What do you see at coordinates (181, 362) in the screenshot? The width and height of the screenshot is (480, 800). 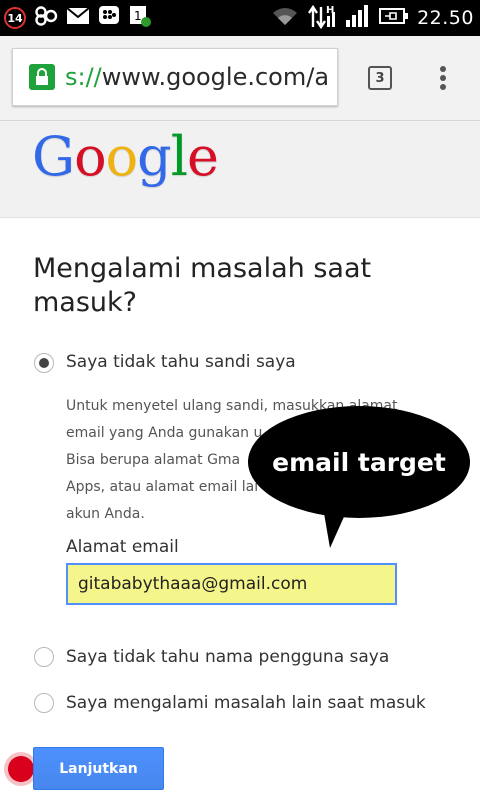 I see `option-forgot-password-label: Saya tidak tahu sandi saya` at bounding box center [181, 362].